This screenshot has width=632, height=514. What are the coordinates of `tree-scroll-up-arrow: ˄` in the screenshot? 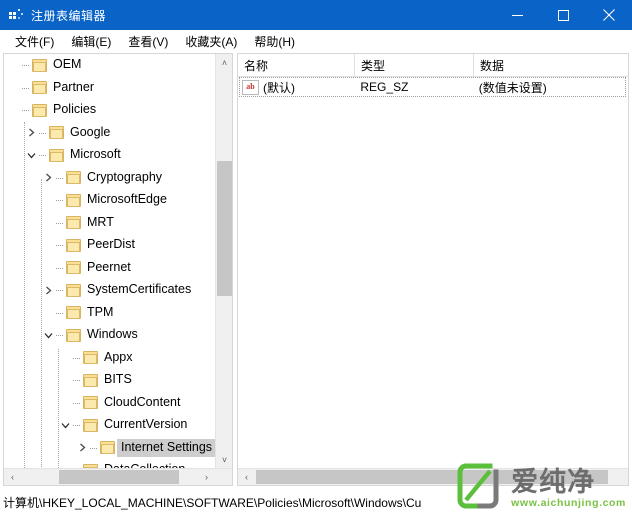 It's located at (224, 62).